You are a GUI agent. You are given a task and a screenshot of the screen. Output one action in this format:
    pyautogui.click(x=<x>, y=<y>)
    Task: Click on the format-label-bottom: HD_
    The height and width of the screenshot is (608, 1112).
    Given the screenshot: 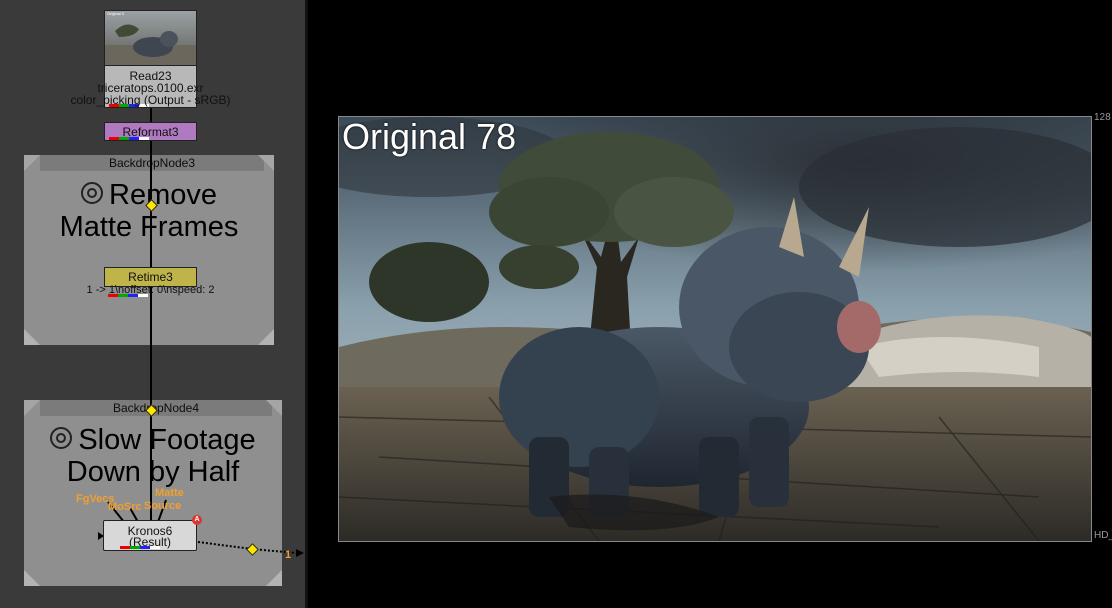 What is the action you would take?
    pyautogui.click(x=1103, y=535)
    